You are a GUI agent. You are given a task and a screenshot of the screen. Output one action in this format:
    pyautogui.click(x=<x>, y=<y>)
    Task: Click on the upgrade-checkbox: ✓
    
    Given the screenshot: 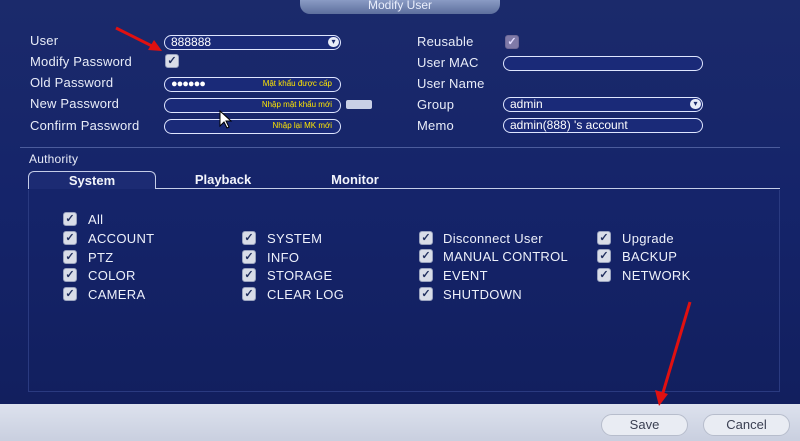 What is the action you would take?
    pyautogui.click(x=604, y=238)
    